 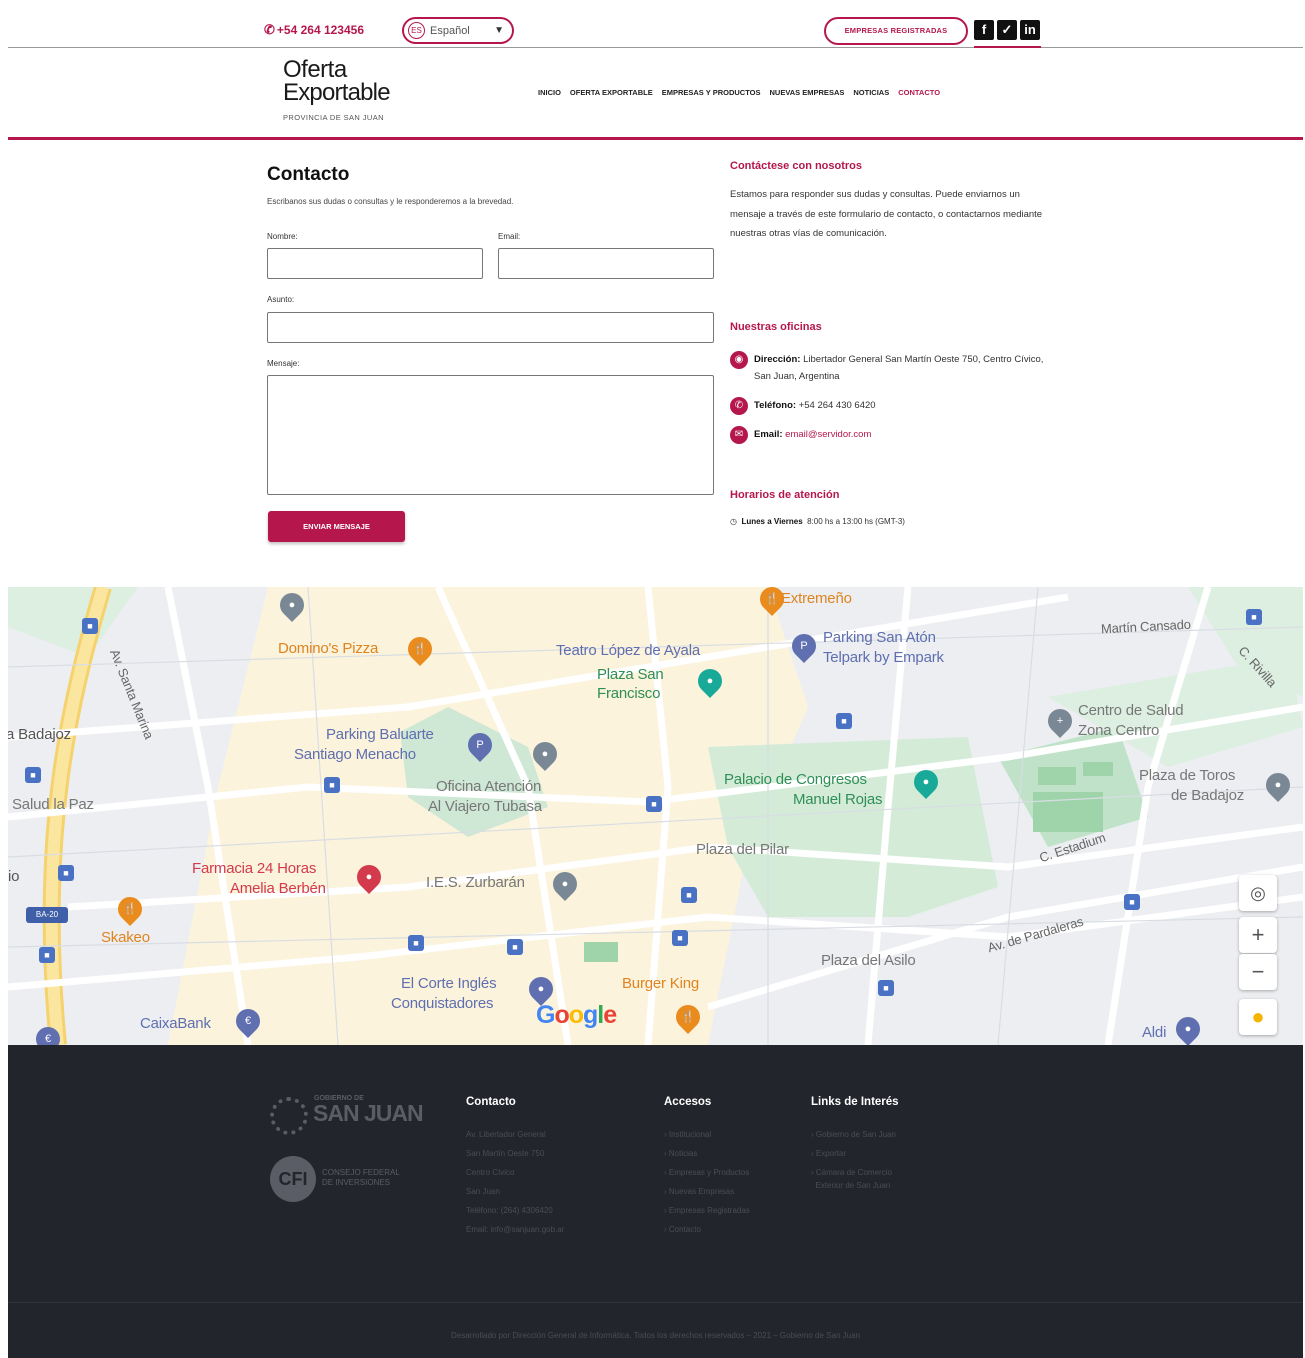 What do you see at coordinates (803, 406) in the screenshot?
I see `phone-row: ✆ Teléfono: +54 264 430 6420` at bounding box center [803, 406].